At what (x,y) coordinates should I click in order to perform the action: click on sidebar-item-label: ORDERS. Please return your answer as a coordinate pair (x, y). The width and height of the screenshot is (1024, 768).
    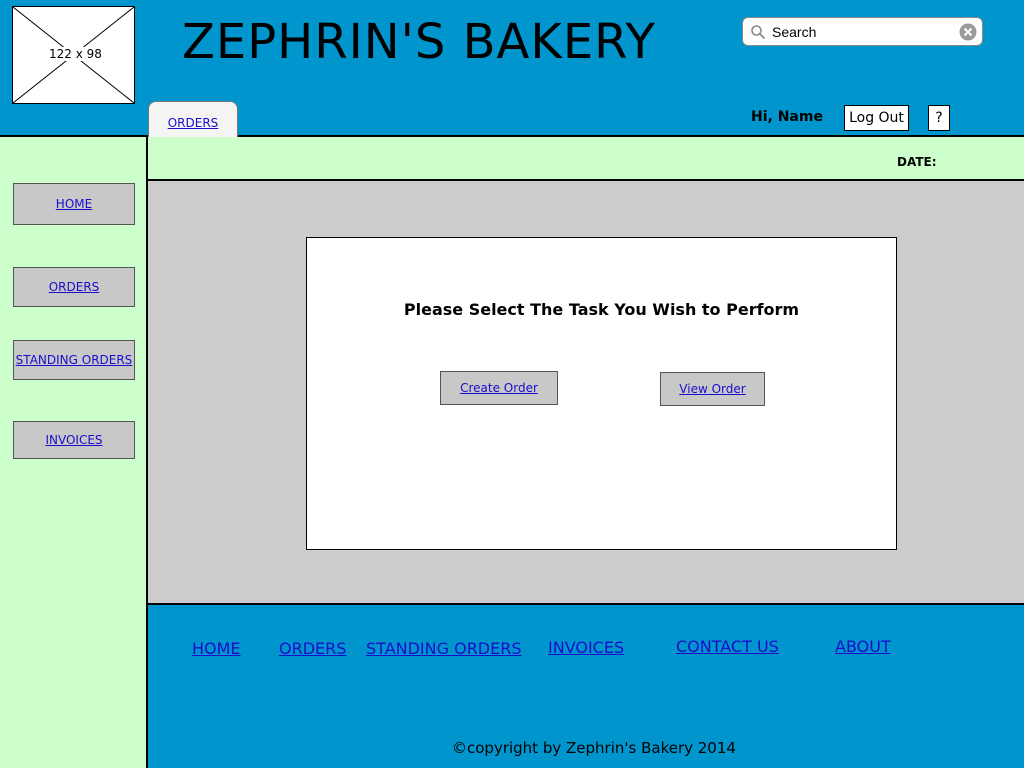
    Looking at the image, I should click on (74, 287).